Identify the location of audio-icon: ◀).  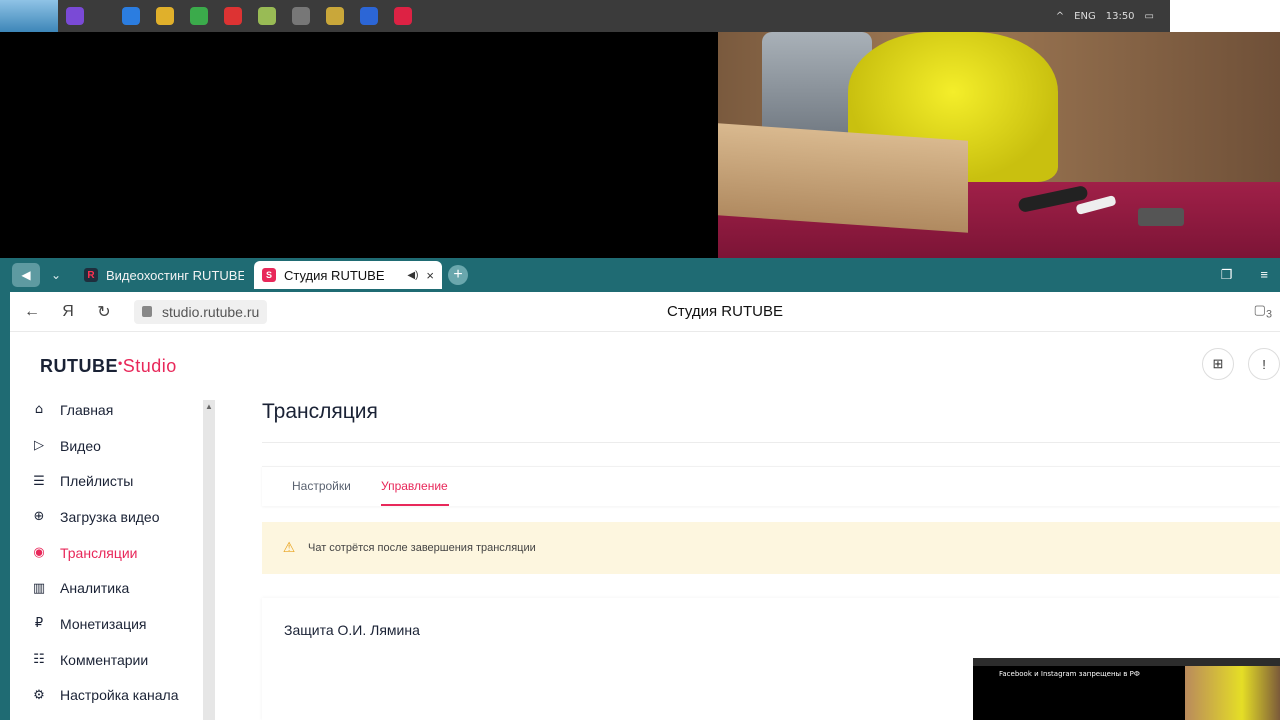
(412, 275).